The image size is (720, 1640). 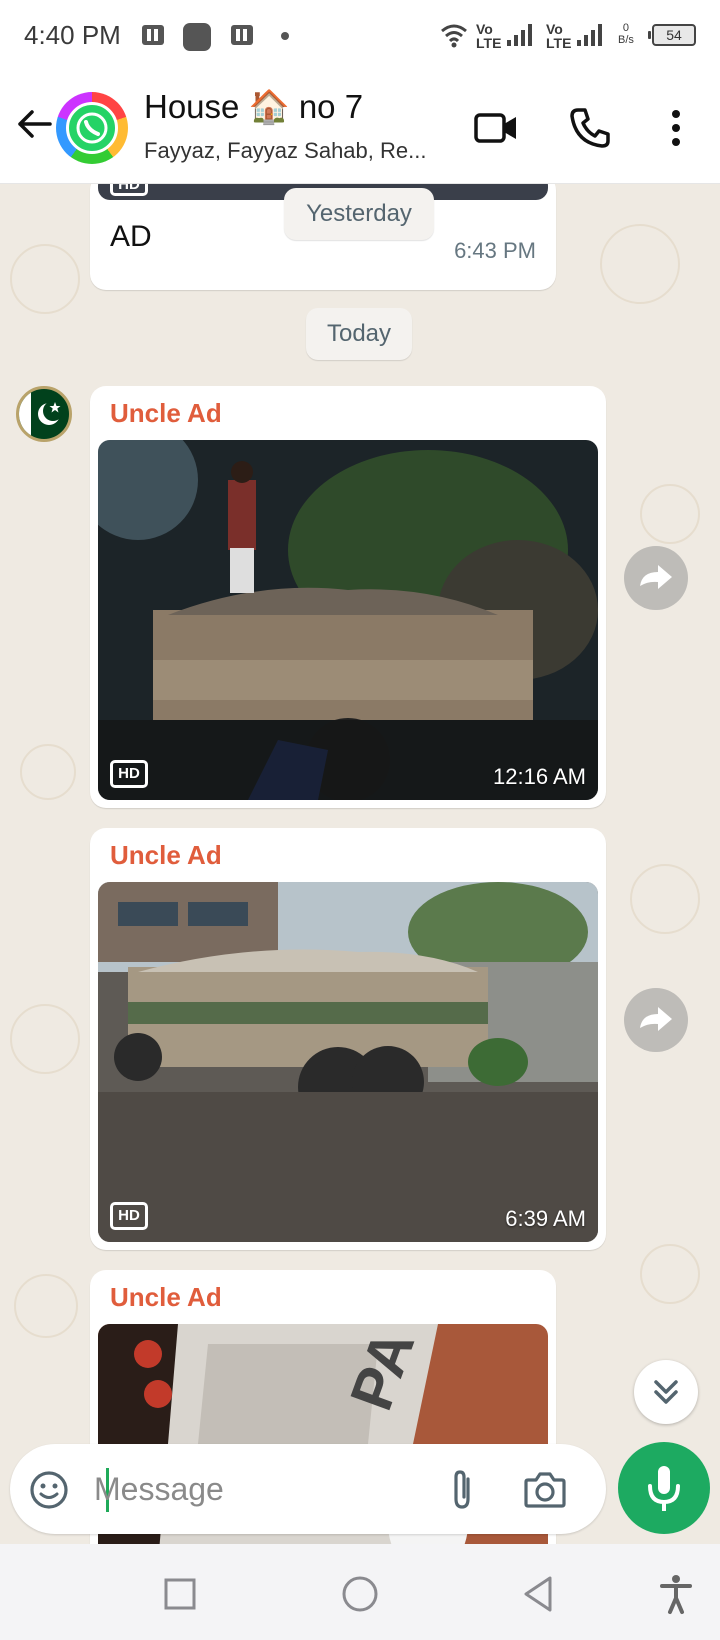 I want to click on accessibility-icon, so click(x=676, y=1594).